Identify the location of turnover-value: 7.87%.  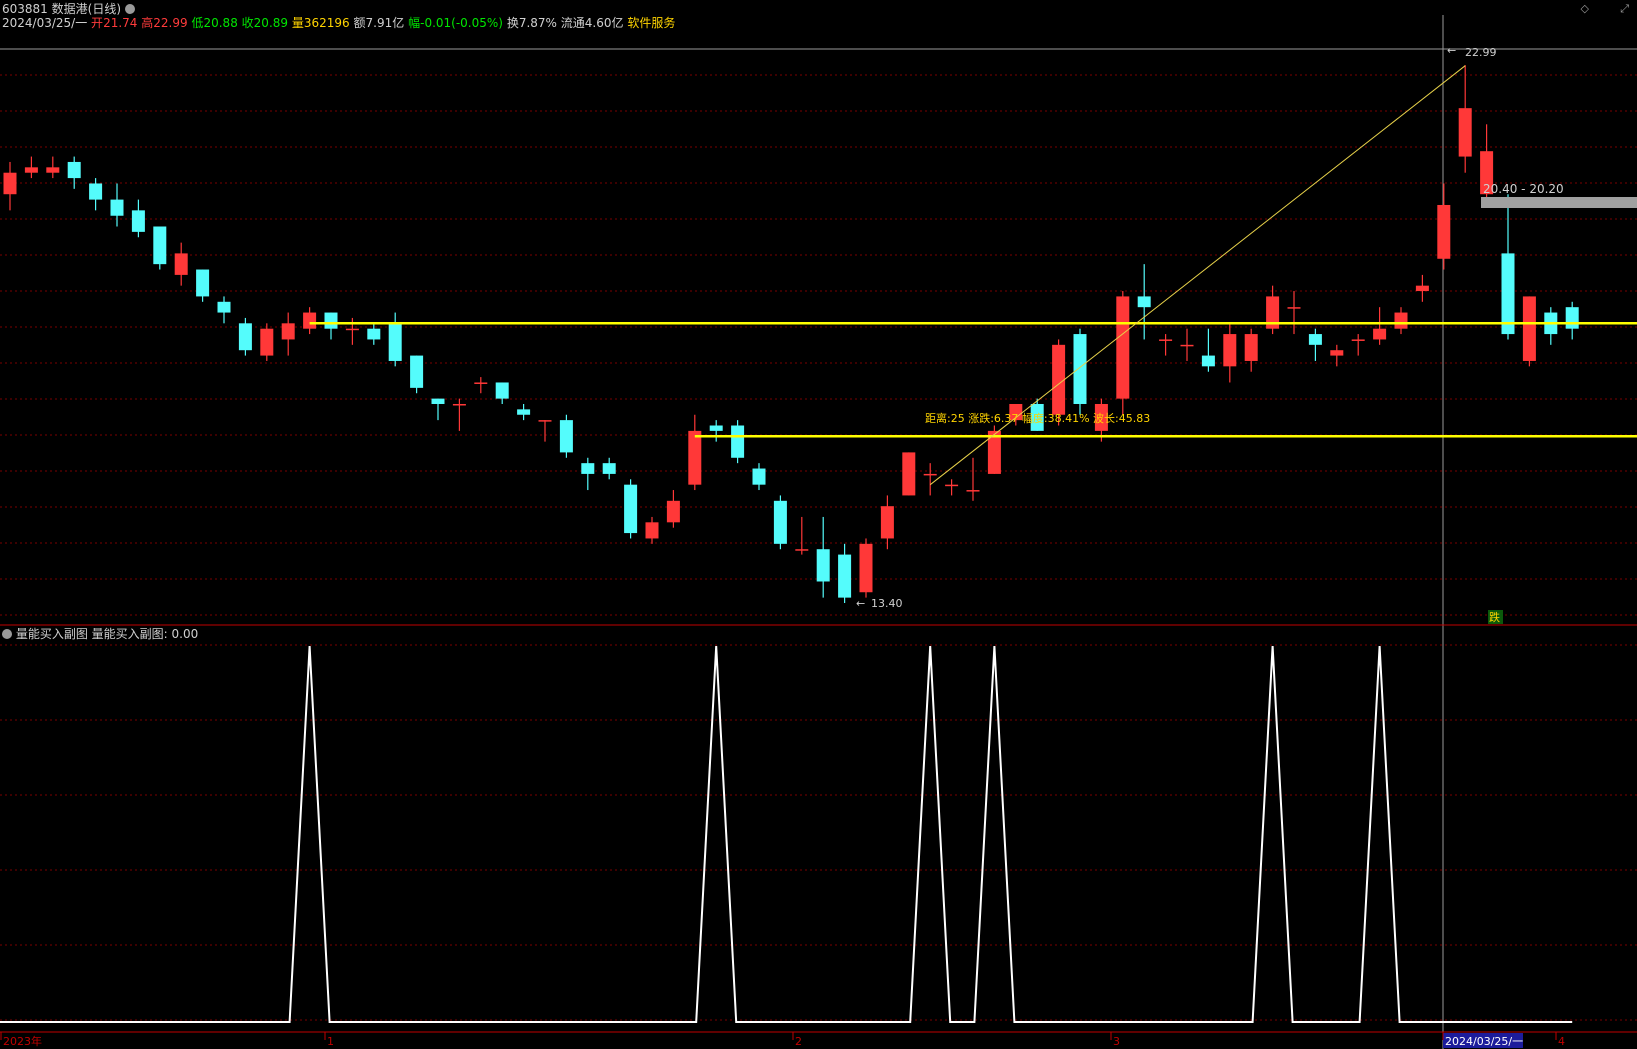
(537, 23).